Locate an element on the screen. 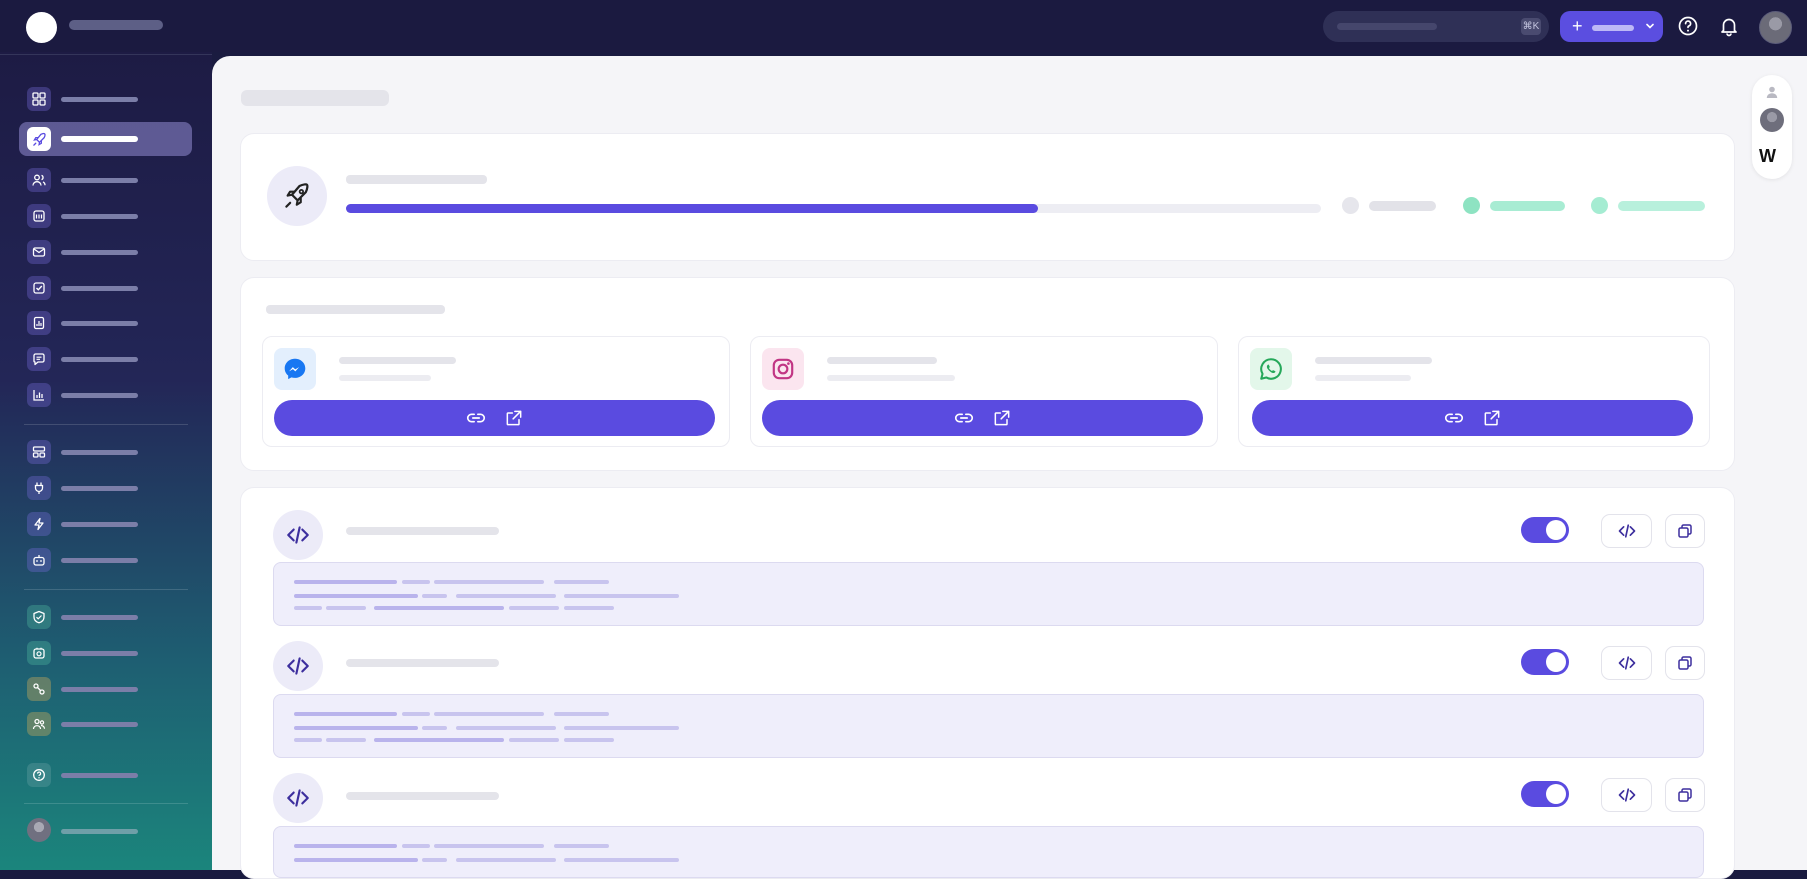  whatsapp-icon is located at coordinates (1271, 369).